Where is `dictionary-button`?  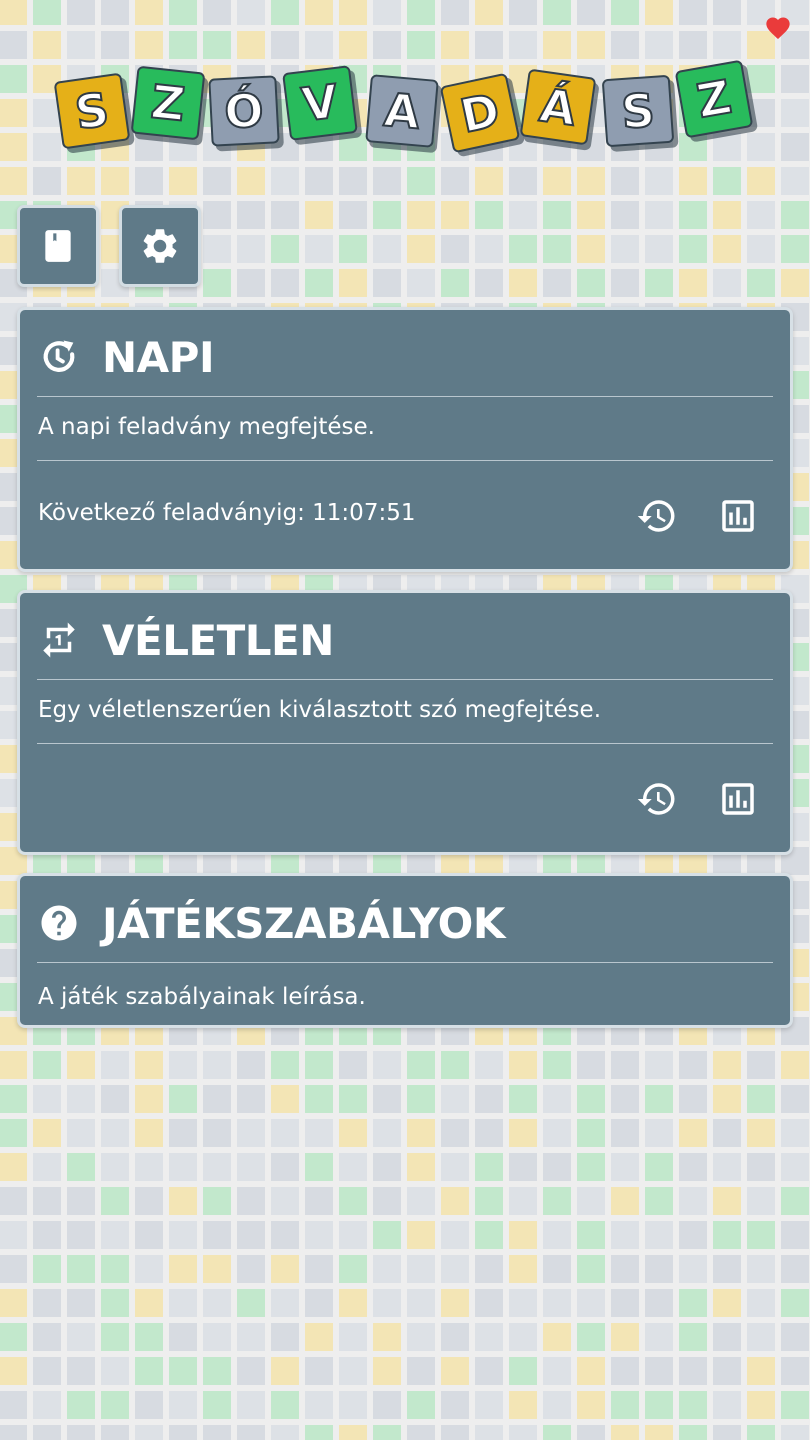
dictionary-button is located at coordinates (58, 246).